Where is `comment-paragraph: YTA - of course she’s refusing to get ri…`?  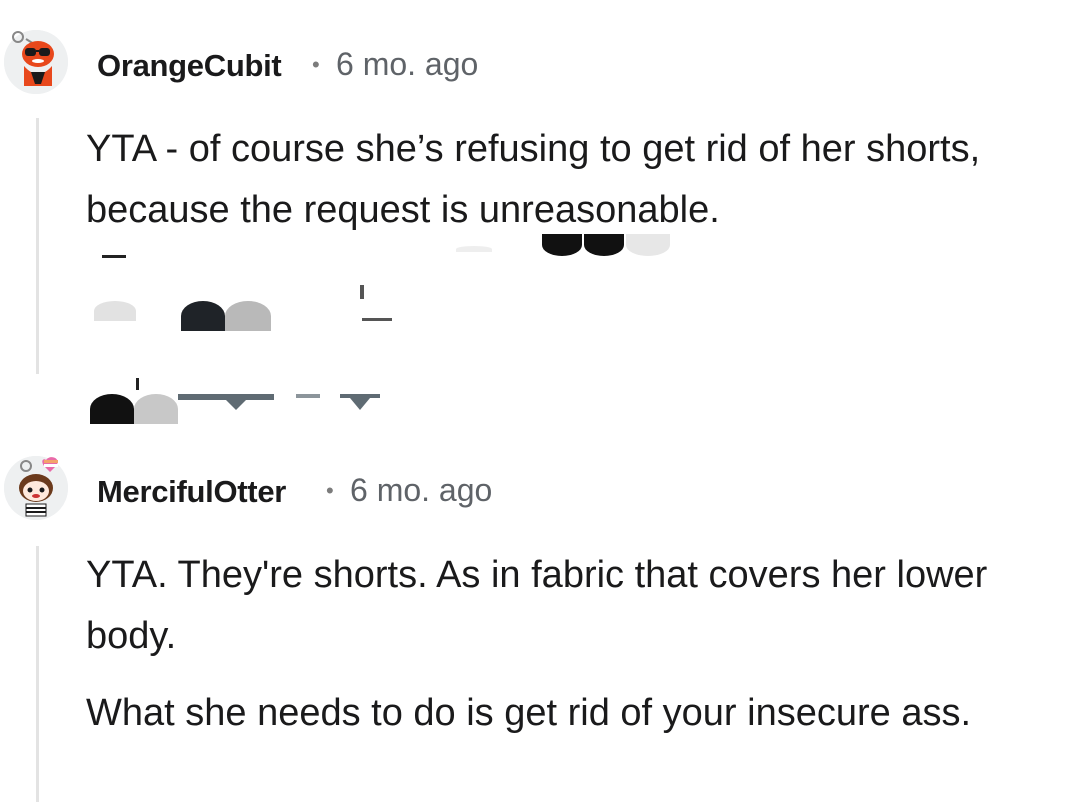
comment-paragraph: YTA - of course she’s refusing to get ri… is located at coordinates (533, 179).